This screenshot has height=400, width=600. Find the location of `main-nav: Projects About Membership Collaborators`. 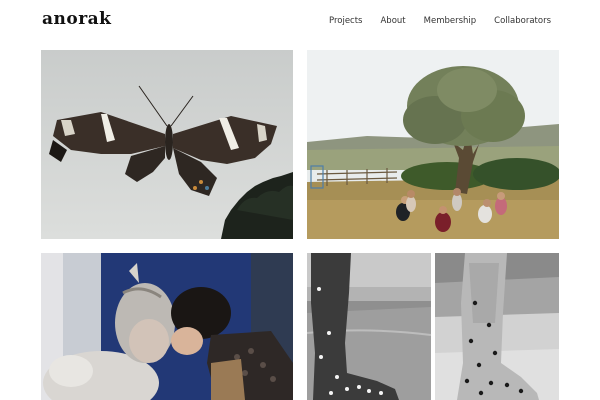

main-nav: Projects About Membership Collaborators is located at coordinates (440, 21).